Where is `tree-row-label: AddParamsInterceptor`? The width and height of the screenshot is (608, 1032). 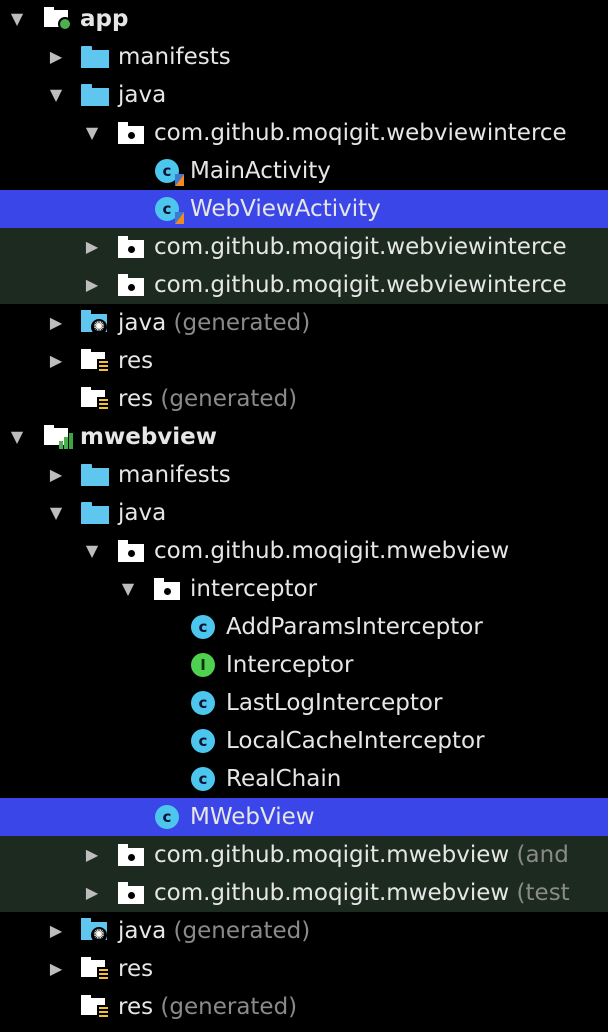 tree-row-label: AddParamsInterceptor is located at coordinates (354, 627).